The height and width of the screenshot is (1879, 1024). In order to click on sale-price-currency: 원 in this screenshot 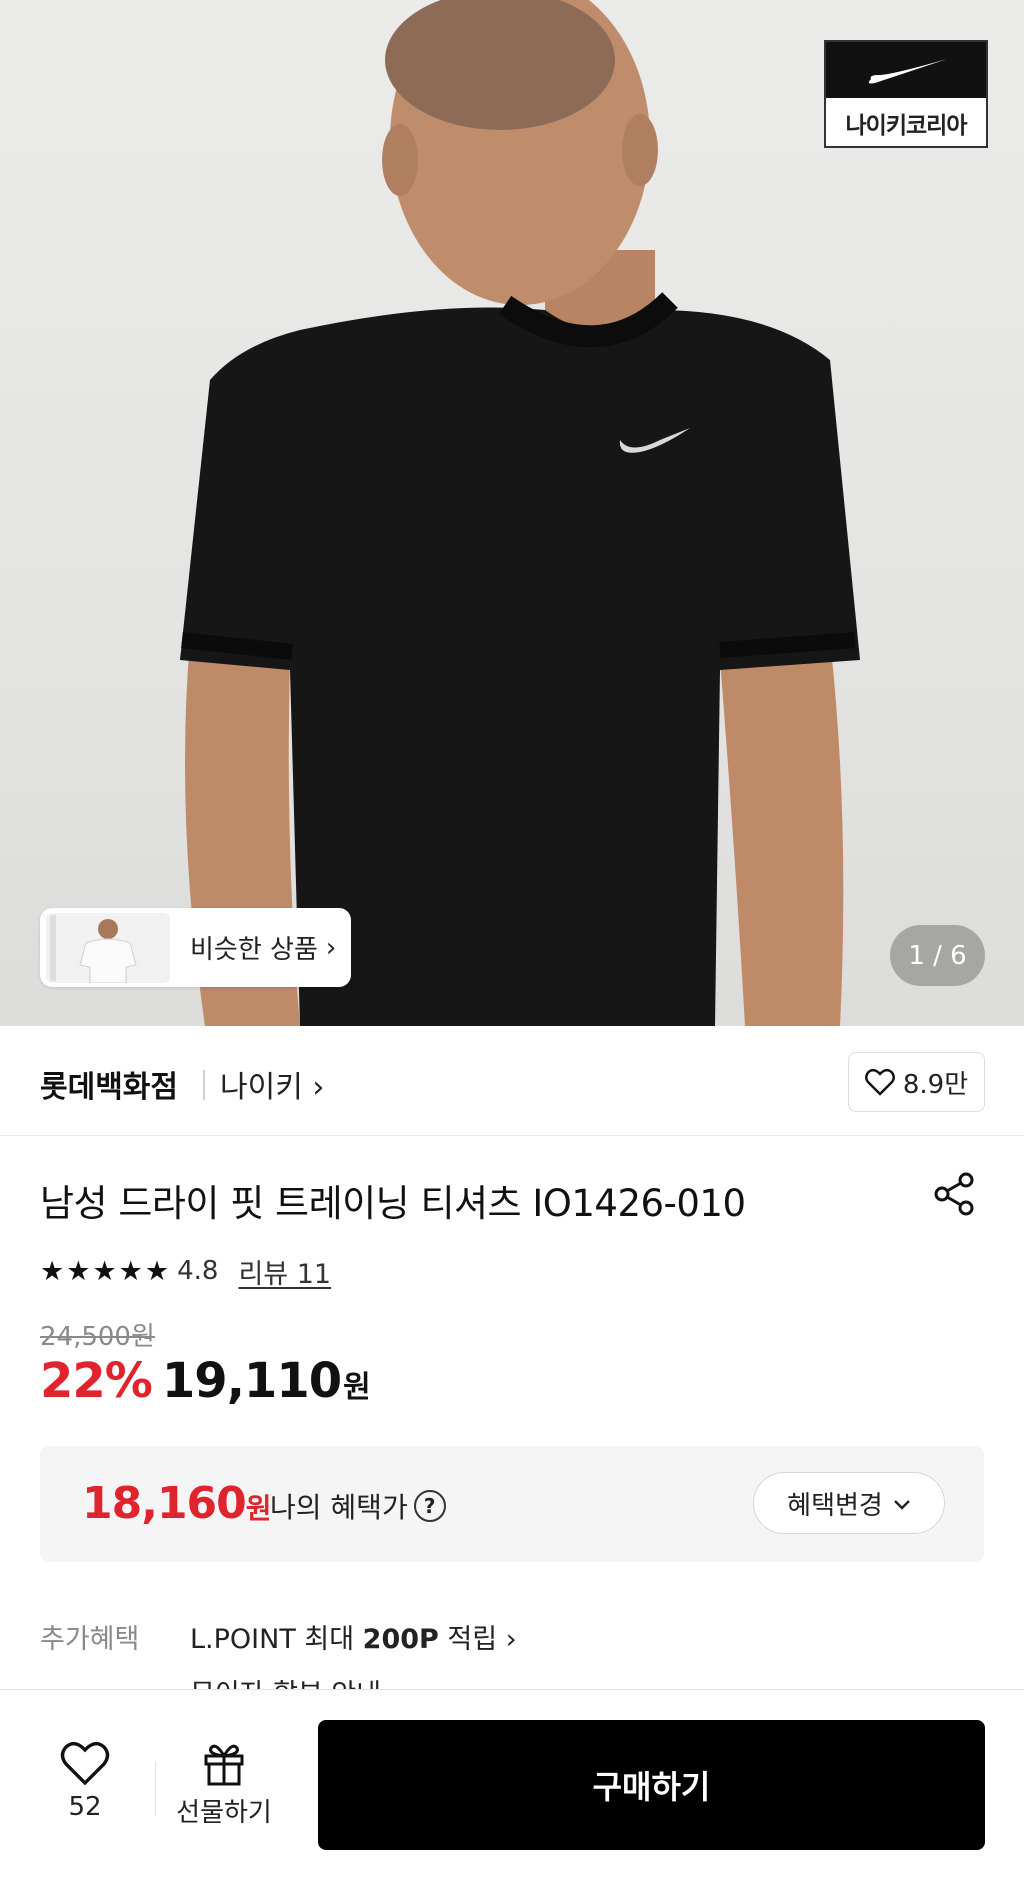, I will do `click(357, 1387)`.